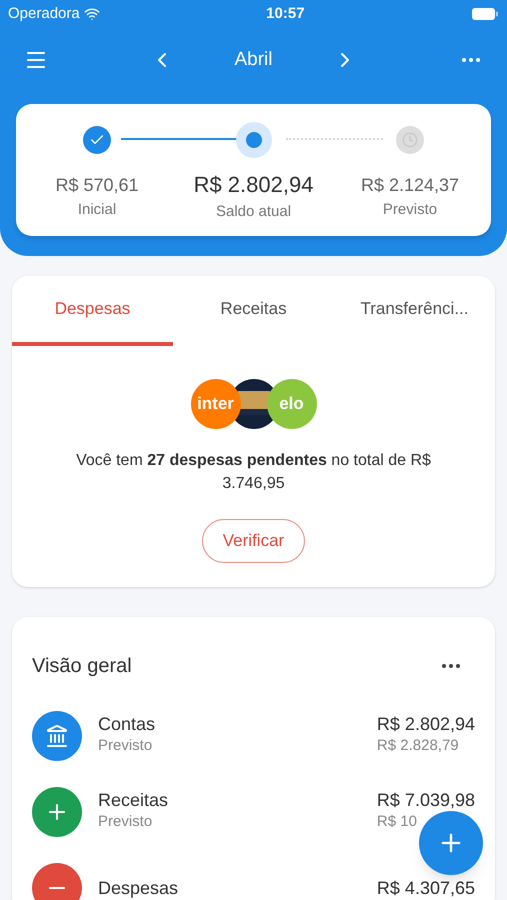 The height and width of the screenshot is (900, 507). I want to click on verify-button: Verificar, so click(254, 540).